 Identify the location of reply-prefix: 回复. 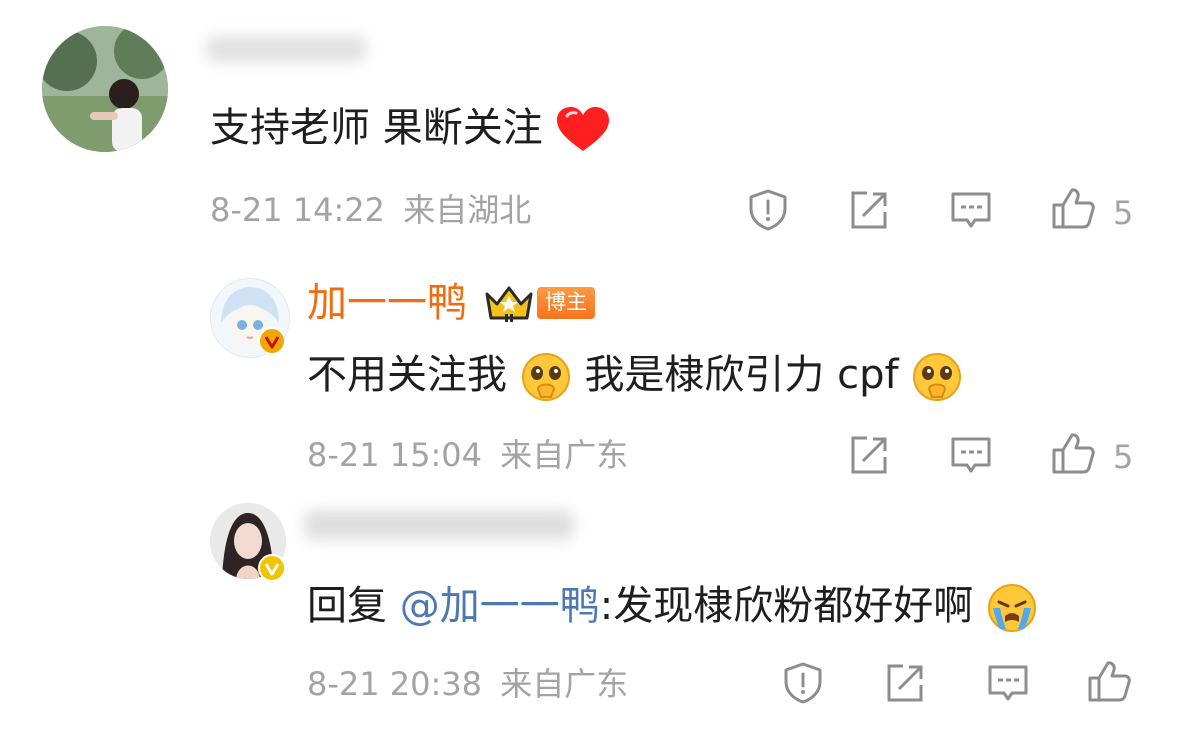
(347, 606).